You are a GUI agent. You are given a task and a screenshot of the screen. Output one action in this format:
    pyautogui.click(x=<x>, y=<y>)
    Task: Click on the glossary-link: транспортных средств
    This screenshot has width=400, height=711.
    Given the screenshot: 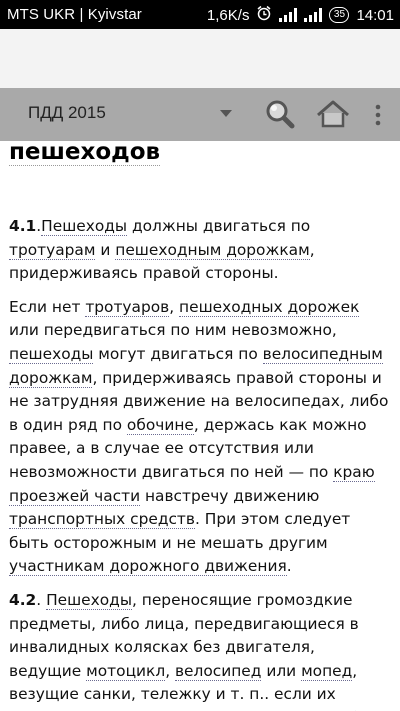 What is the action you would take?
    pyautogui.click(x=102, y=520)
    